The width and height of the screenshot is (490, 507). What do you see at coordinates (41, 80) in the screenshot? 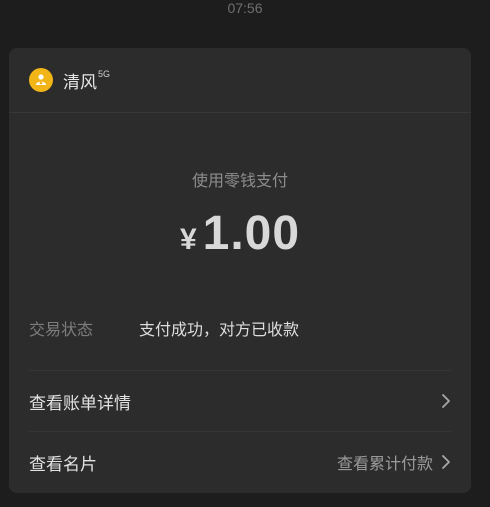
I see `merchant-logo-icon` at bounding box center [41, 80].